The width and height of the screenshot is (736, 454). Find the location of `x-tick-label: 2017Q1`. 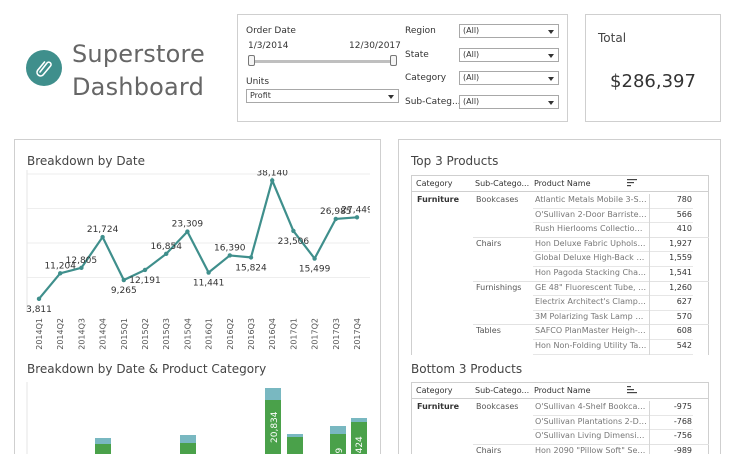

x-tick-label: 2017Q1 is located at coordinates (293, 334).